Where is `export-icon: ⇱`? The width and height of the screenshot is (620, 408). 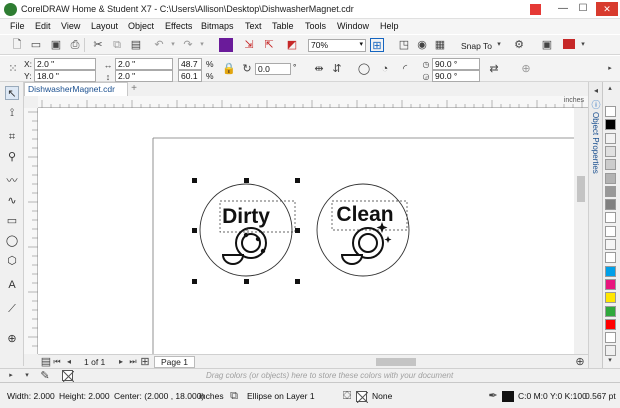 export-icon: ⇱ is located at coordinates (269, 45).